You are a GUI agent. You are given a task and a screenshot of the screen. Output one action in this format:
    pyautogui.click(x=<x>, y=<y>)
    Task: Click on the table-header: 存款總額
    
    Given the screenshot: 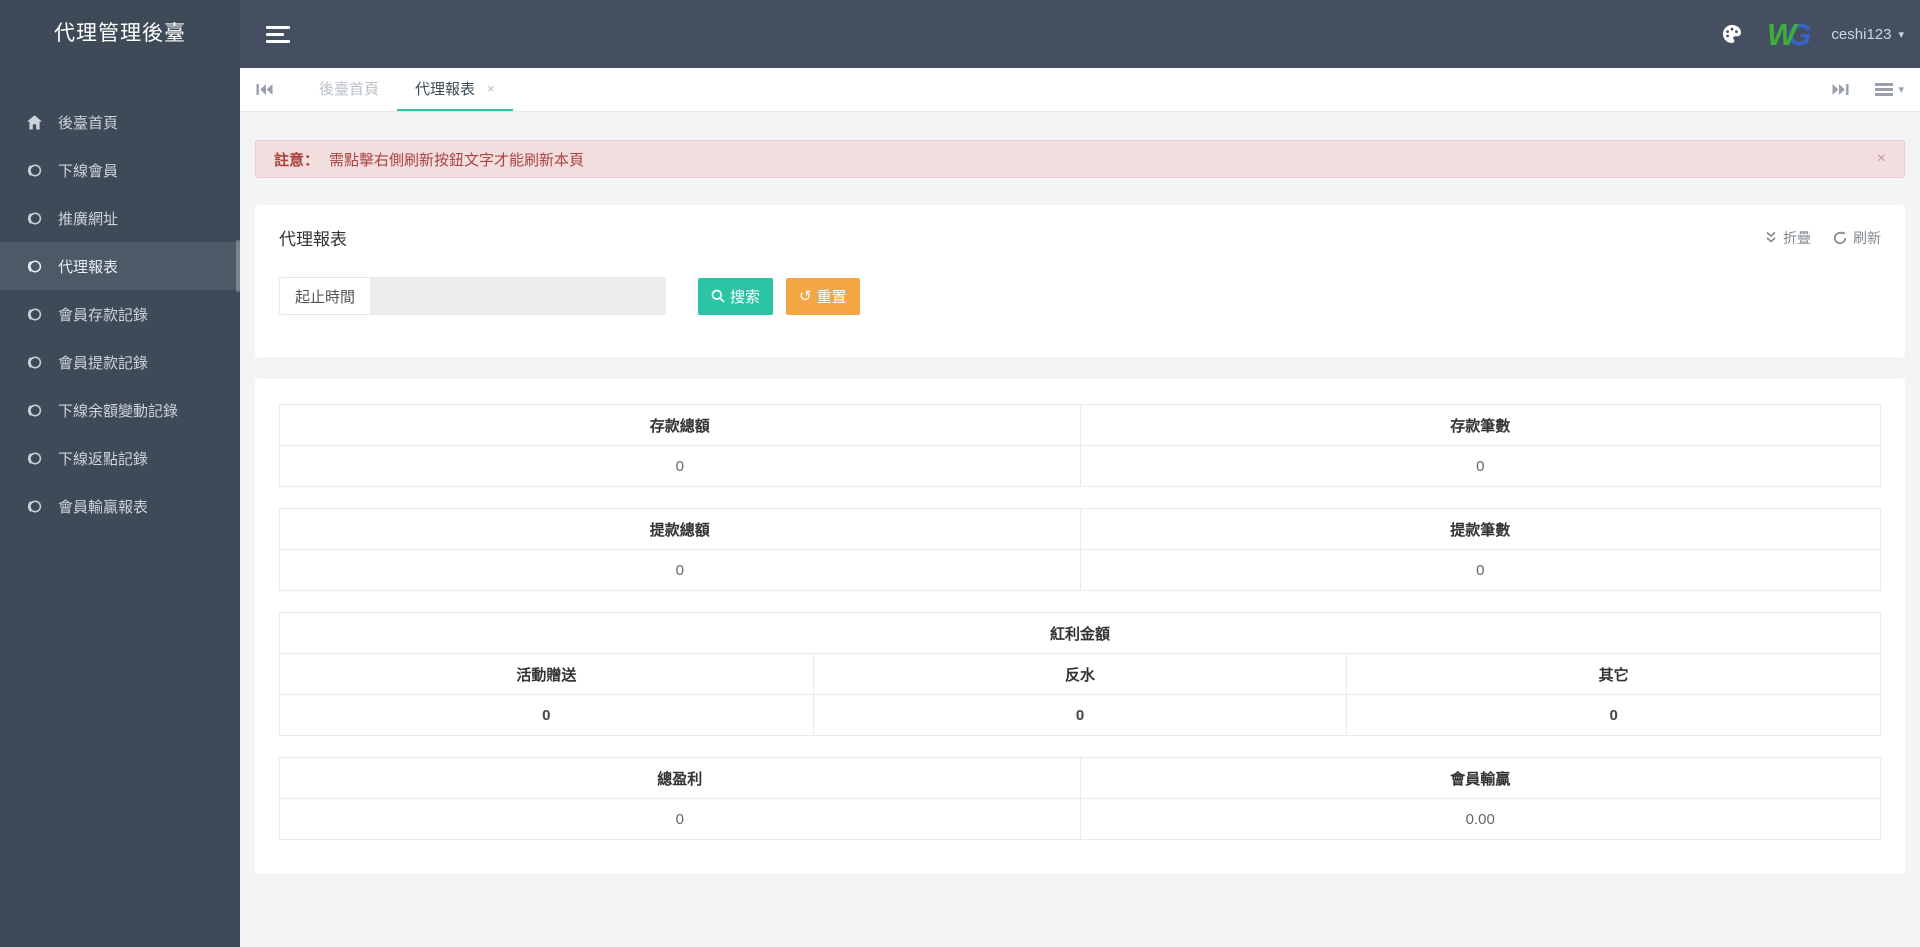 What is the action you would take?
    pyautogui.click(x=680, y=425)
    